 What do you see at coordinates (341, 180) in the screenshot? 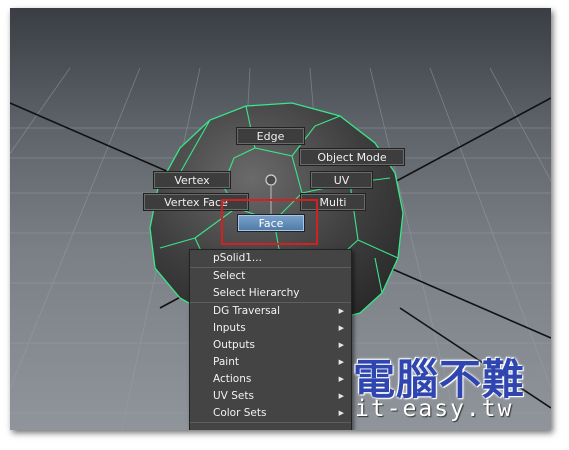
I see `marking-menu-uv: UV` at bounding box center [341, 180].